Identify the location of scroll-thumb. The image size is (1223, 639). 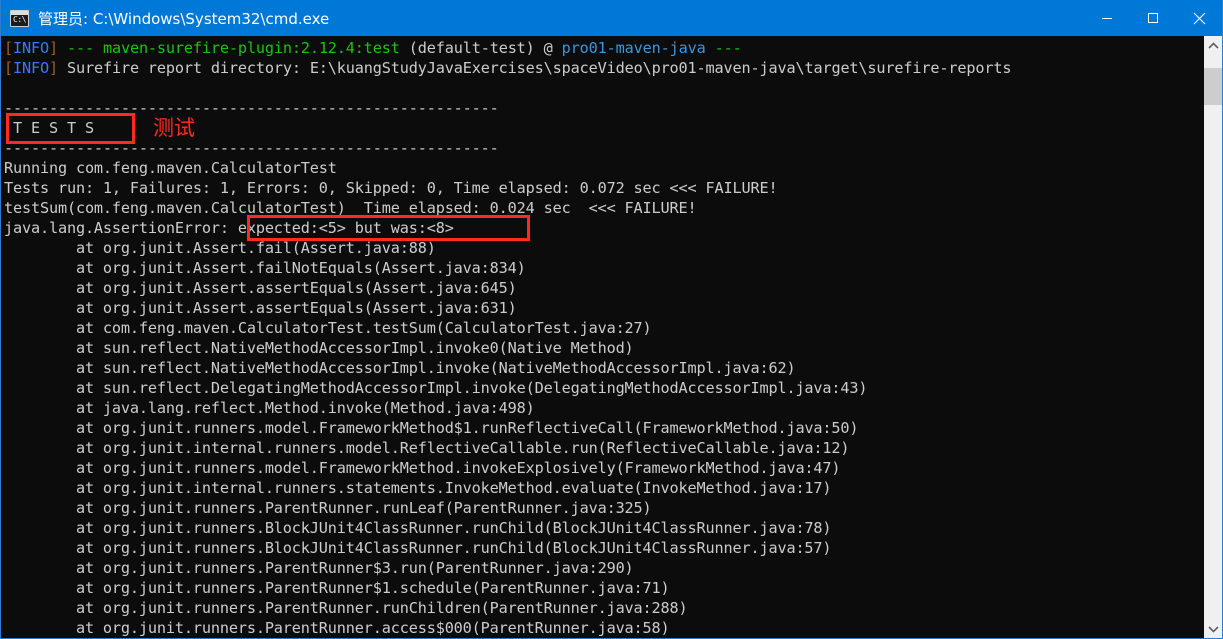
(1213, 86).